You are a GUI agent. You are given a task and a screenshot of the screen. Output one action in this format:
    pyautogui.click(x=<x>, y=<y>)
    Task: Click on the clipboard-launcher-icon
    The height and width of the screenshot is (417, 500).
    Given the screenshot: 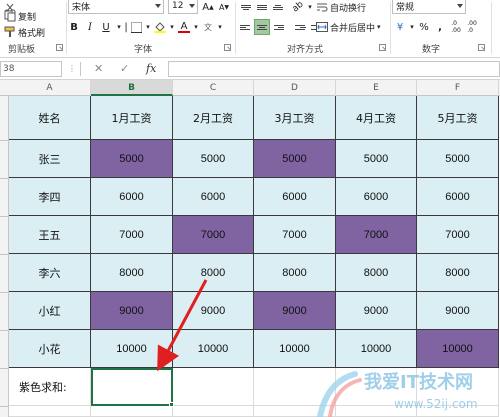 What is the action you would take?
    pyautogui.click(x=59, y=47)
    